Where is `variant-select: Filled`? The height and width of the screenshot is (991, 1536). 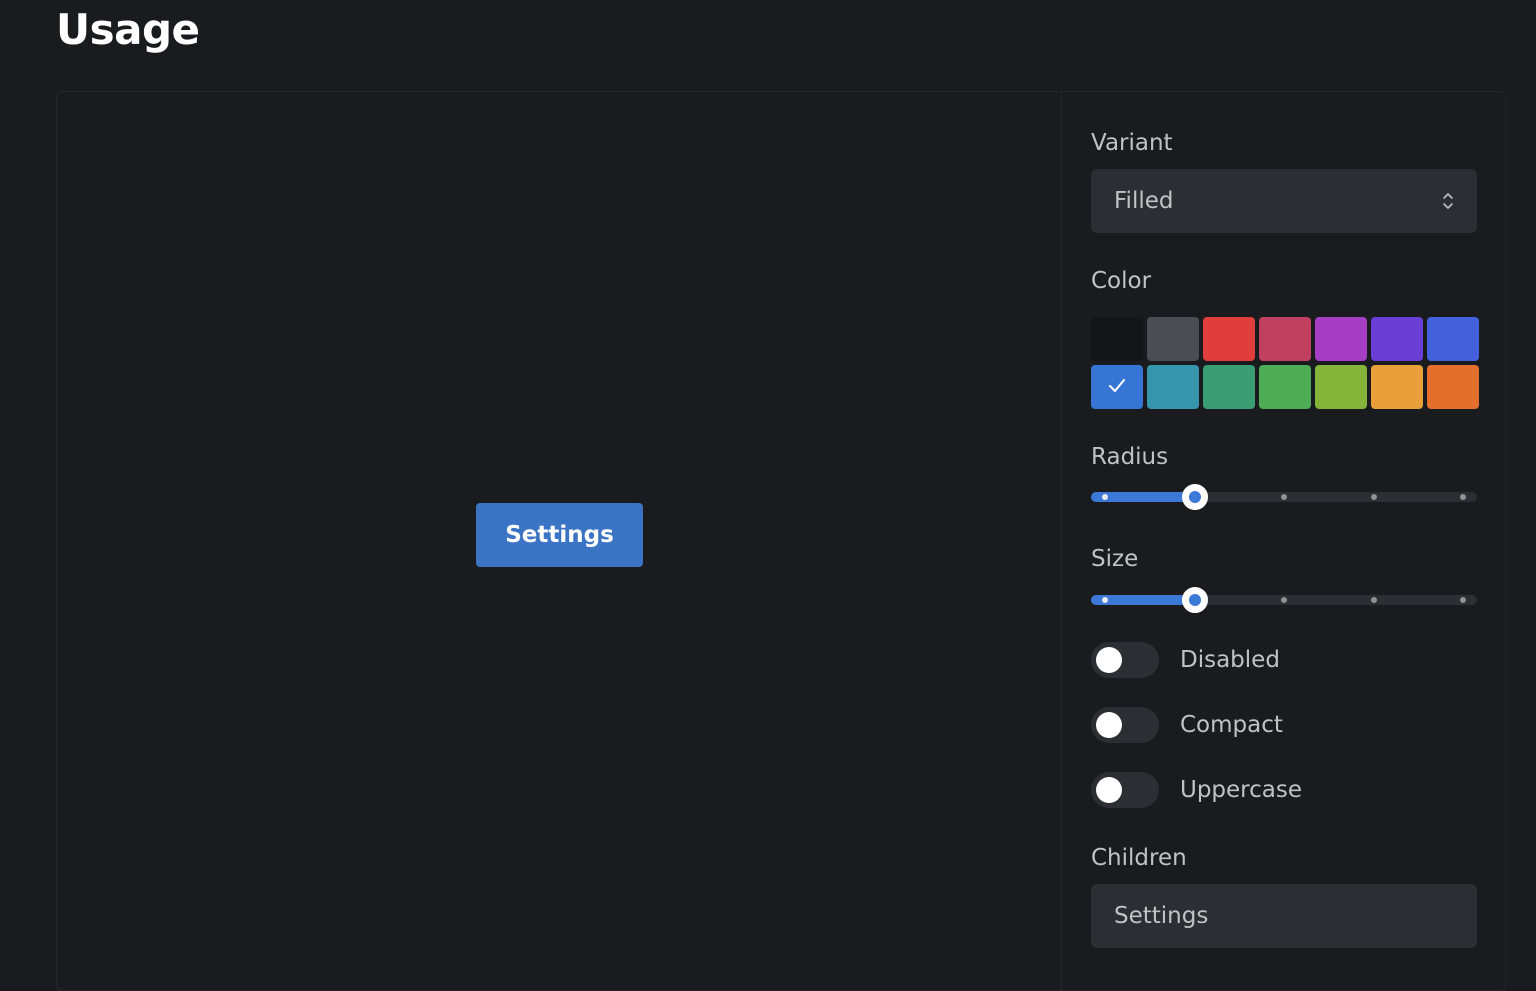
variant-select: Filled is located at coordinates (1284, 201).